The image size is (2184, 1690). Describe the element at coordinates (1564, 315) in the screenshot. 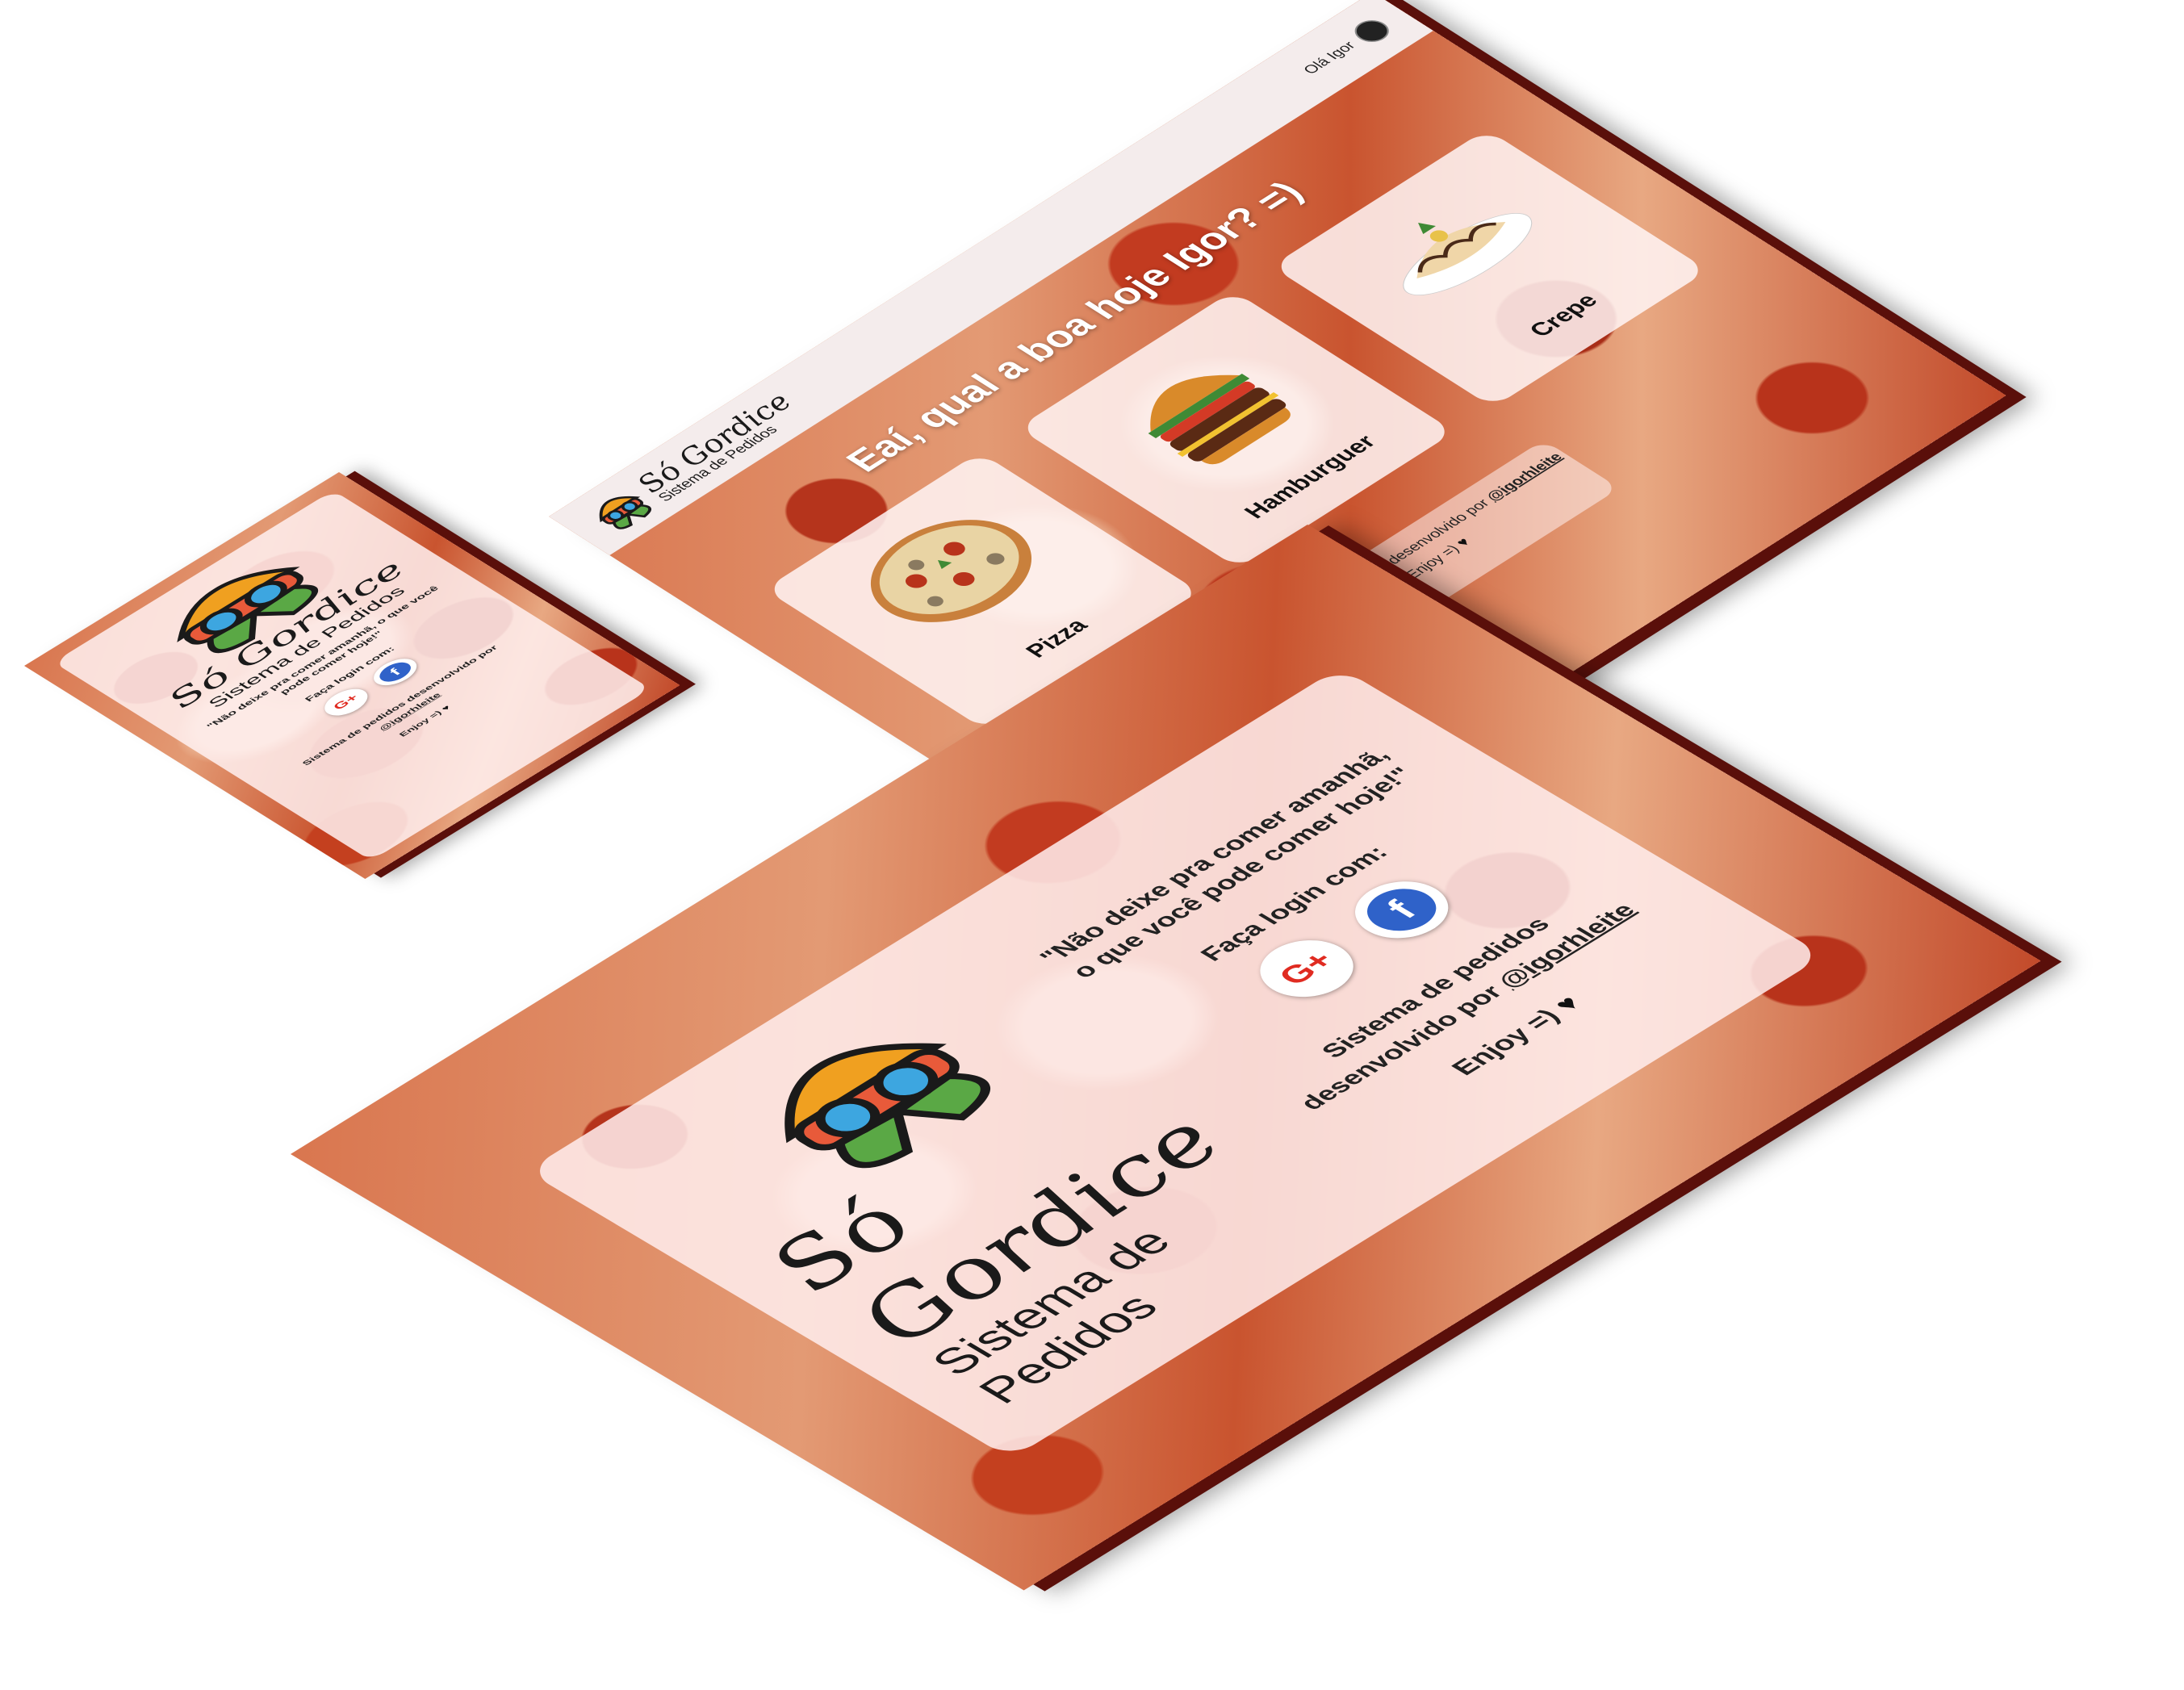

I see `card-label: Crepe` at that location.